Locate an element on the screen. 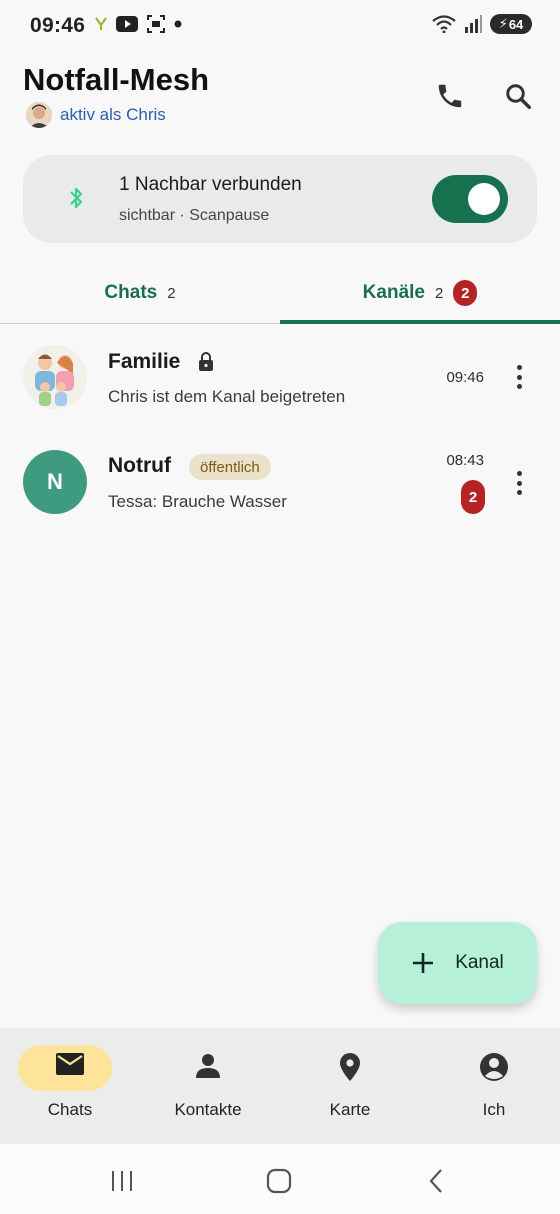 Image resolution: width=560 pixels, height=1214 pixels. avatar-letter: N is located at coordinates (55, 481).